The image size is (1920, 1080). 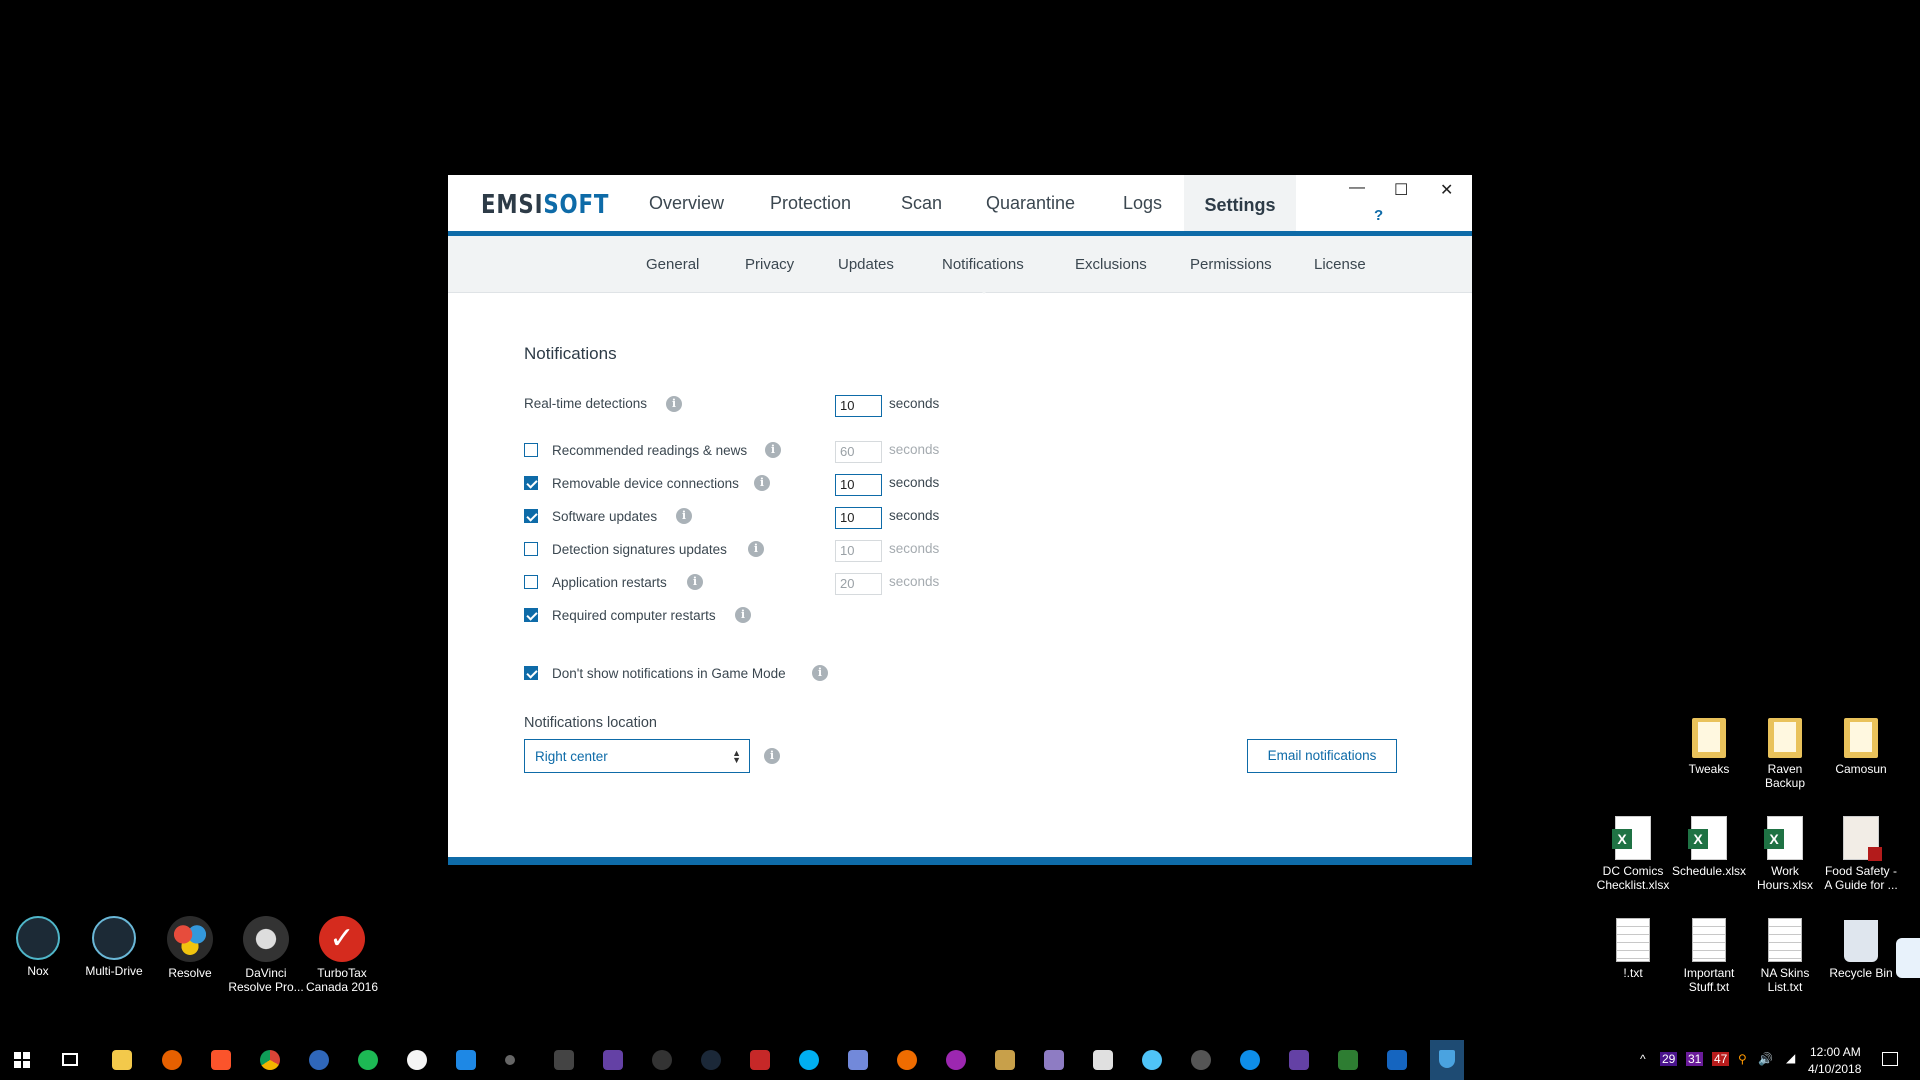 What do you see at coordinates (22, 1060) in the screenshot?
I see `windows-start-icon` at bounding box center [22, 1060].